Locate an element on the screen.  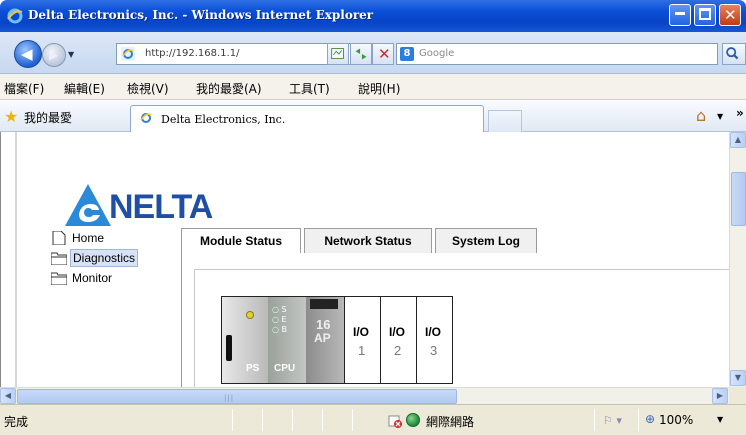
module-16ap-sublabel: AP is located at coordinates (322, 338).